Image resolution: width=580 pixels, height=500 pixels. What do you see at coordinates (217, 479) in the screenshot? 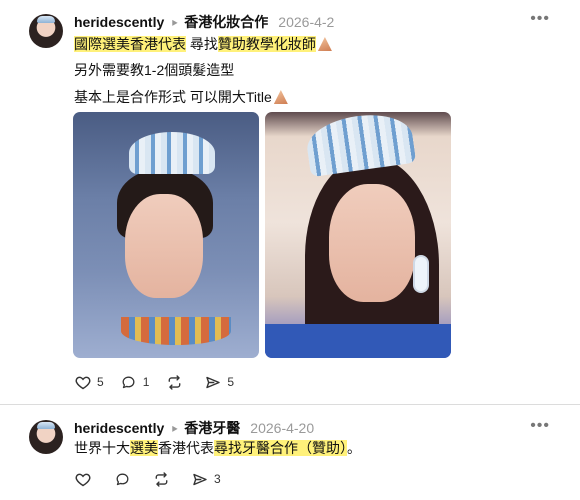
I see `share-count: 3` at bounding box center [217, 479].